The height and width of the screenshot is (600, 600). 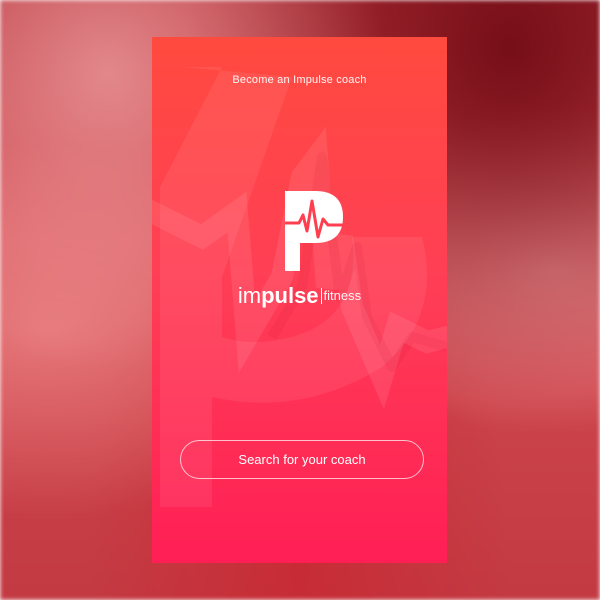 What do you see at coordinates (342, 295) in the screenshot?
I see `wordmark-fitness: fitness` at bounding box center [342, 295].